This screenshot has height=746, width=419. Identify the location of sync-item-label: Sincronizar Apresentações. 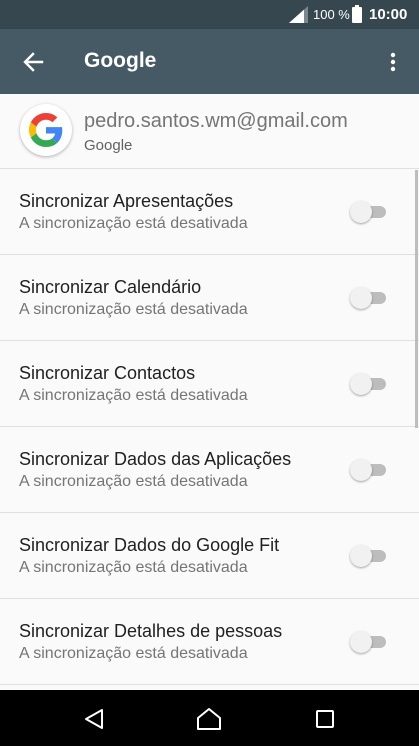
(126, 201).